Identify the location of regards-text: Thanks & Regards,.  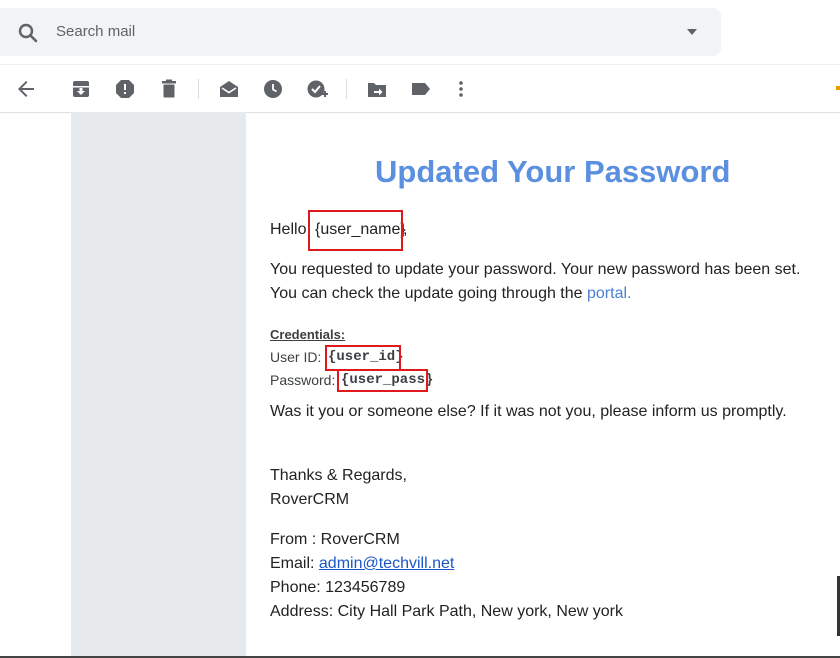
(338, 475).